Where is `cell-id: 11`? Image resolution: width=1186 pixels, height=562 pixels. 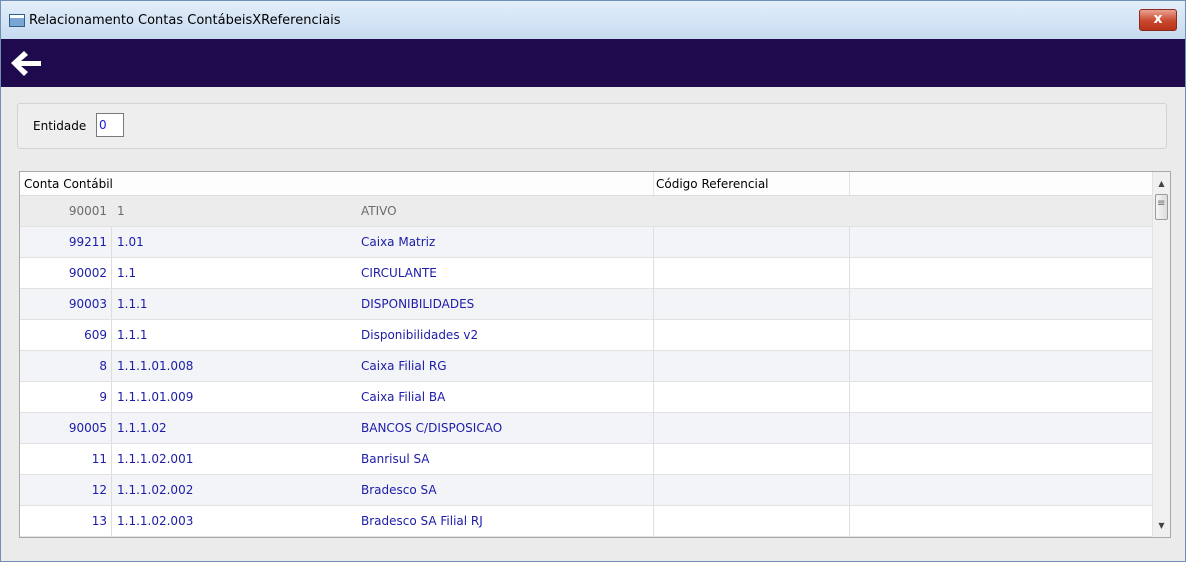 cell-id: 11 is located at coordinates (99, 459).